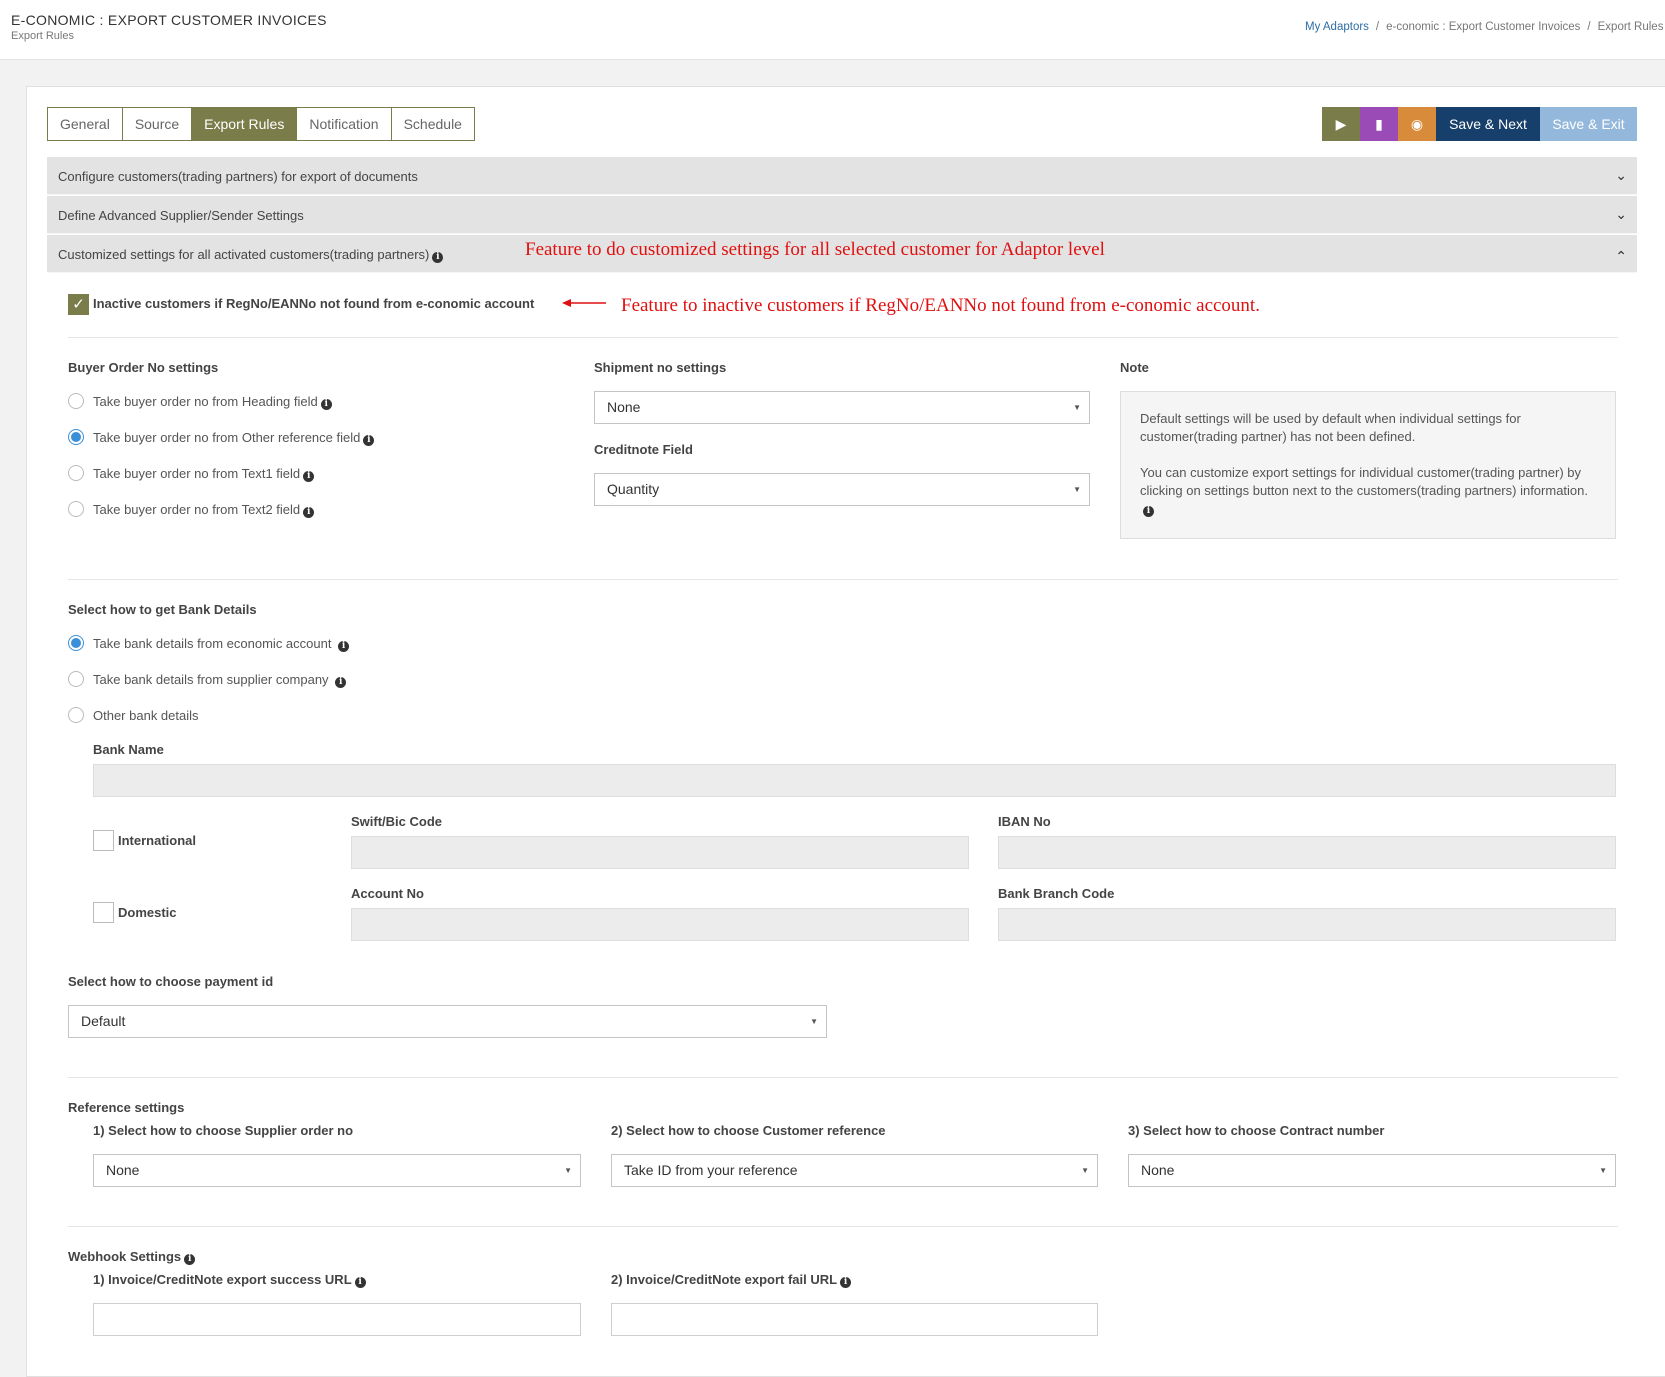 Image resolution: width=1665 pixels, height=1377 pixels. Describe the element at coordinates (842, 489) in the screenshot. I see `creditnote-select: Quantity ▼` at that location.